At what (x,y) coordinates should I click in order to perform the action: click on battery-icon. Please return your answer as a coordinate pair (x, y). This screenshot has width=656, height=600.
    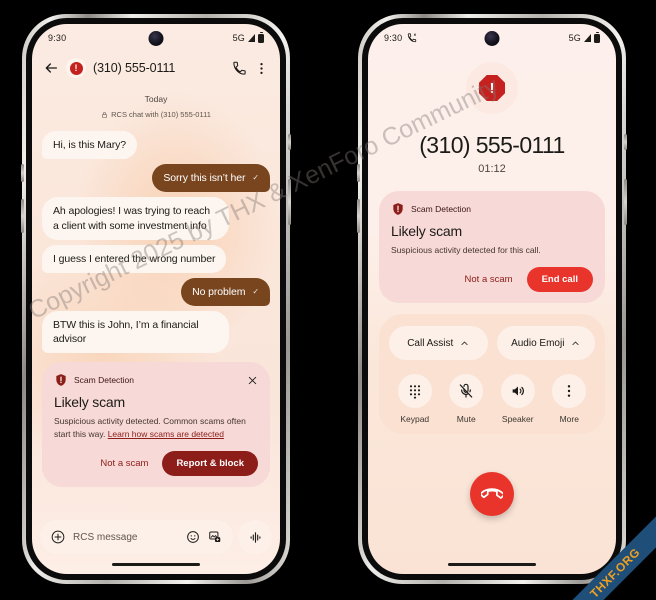
    Looking at the image, I should click on (597, 37).